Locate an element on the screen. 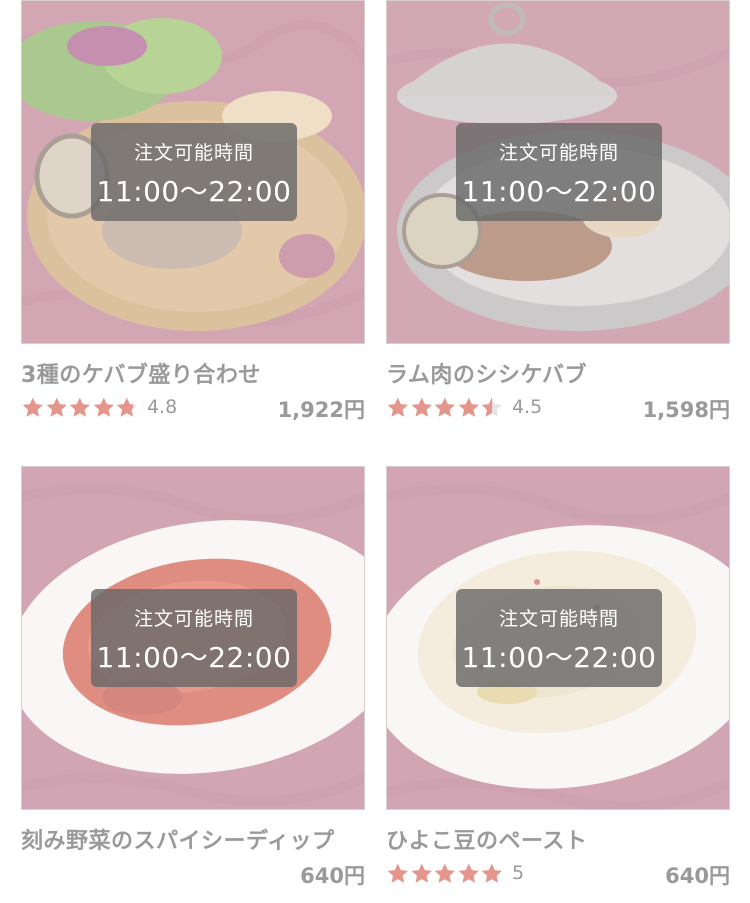 Image resolution: width=750 pixels, height=903 pixels. dish-name: 3種のケバブ盛り合わせ is located at coordinates (141, 373).